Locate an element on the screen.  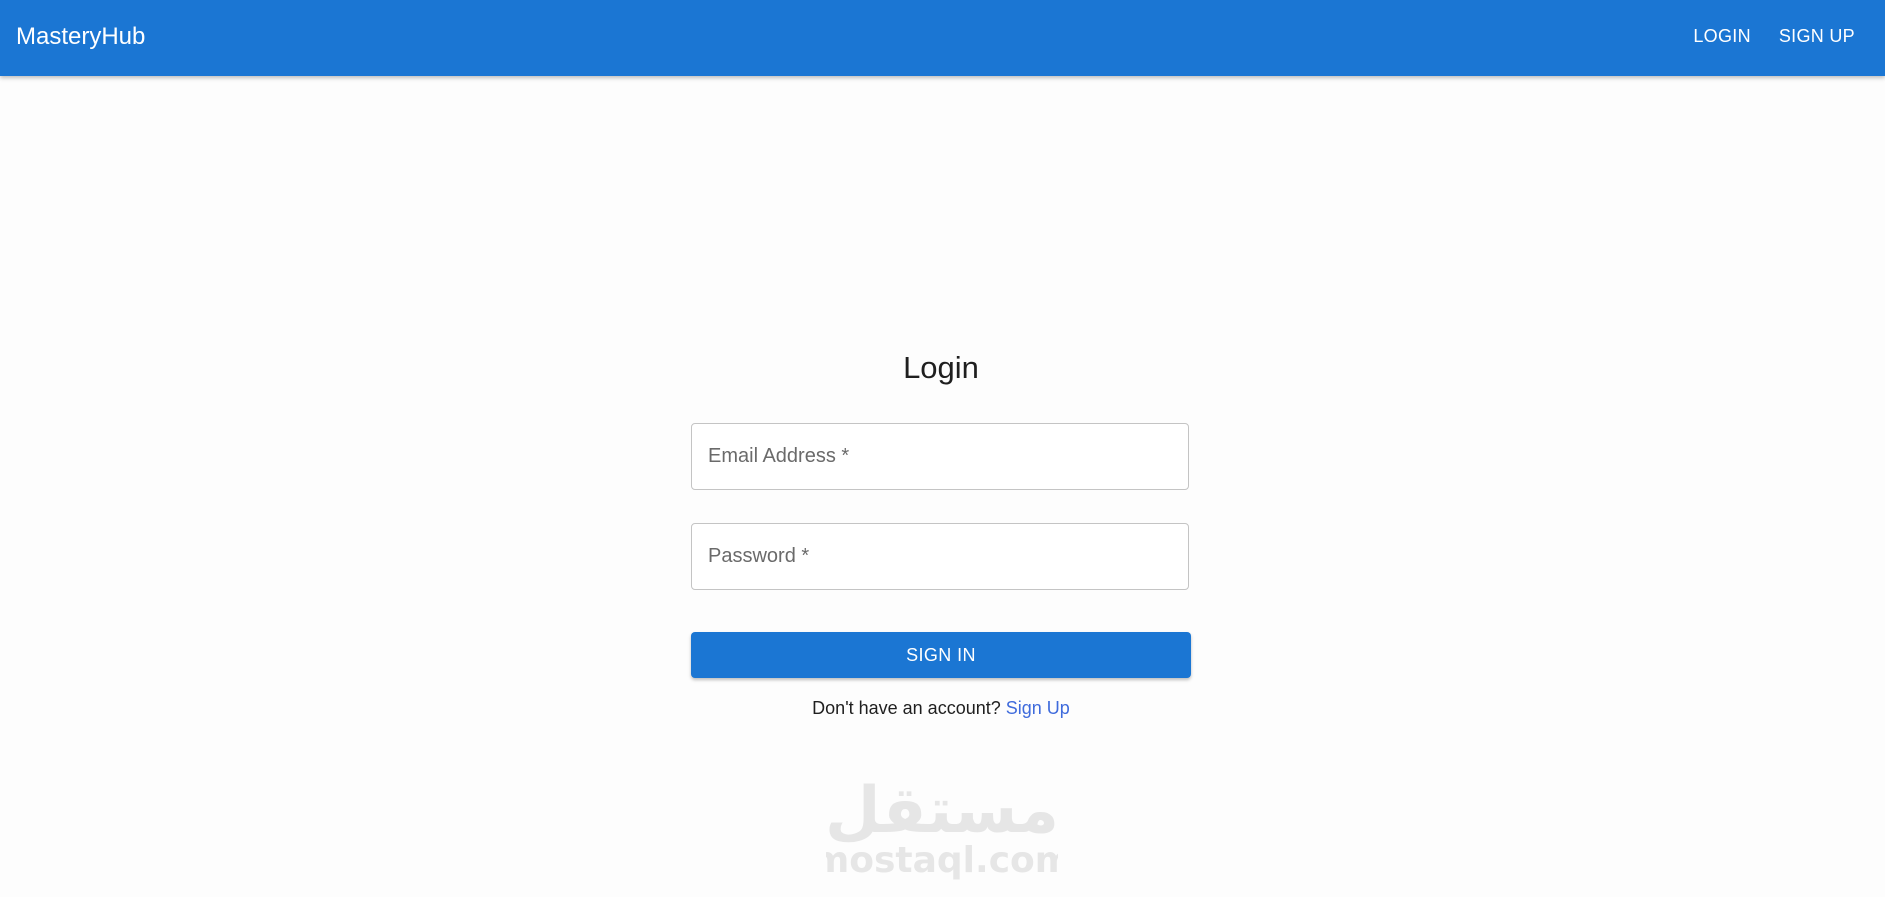
email-input is located at coordinates (940, 456).